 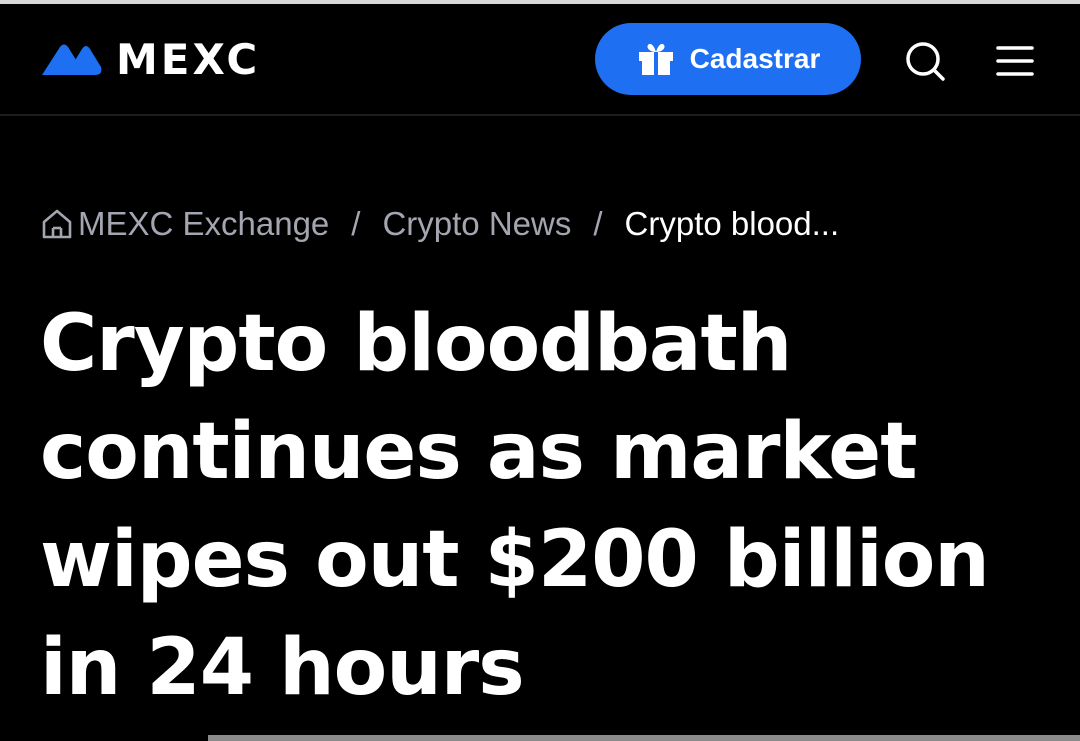 What do you see at coordinates (188, 59) in the screenshot?
I see `logo-text: MEXC` at bounding box center [188, 59].